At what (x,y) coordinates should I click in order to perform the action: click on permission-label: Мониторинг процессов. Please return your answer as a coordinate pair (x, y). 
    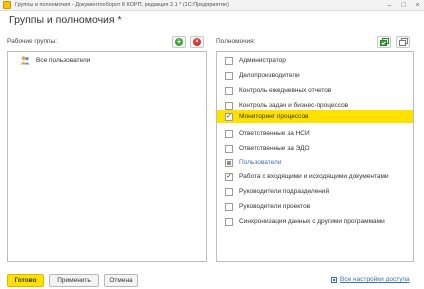
    Looking at the image, I should click on (274, 116).